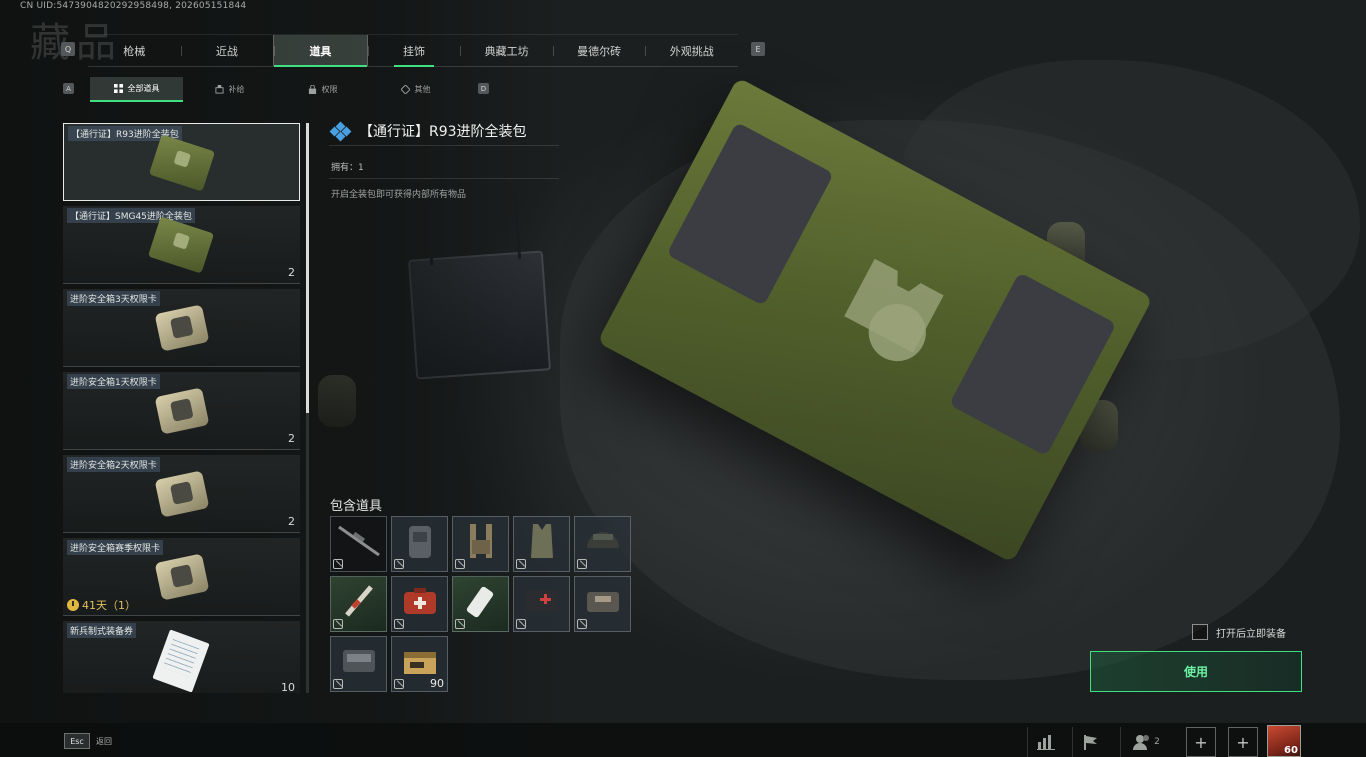  What do you see at coordinates (113, 298) in the screenshot?
I see `item-name: 进阶安全箱3天权限卡` at bounding box center [113, 298].